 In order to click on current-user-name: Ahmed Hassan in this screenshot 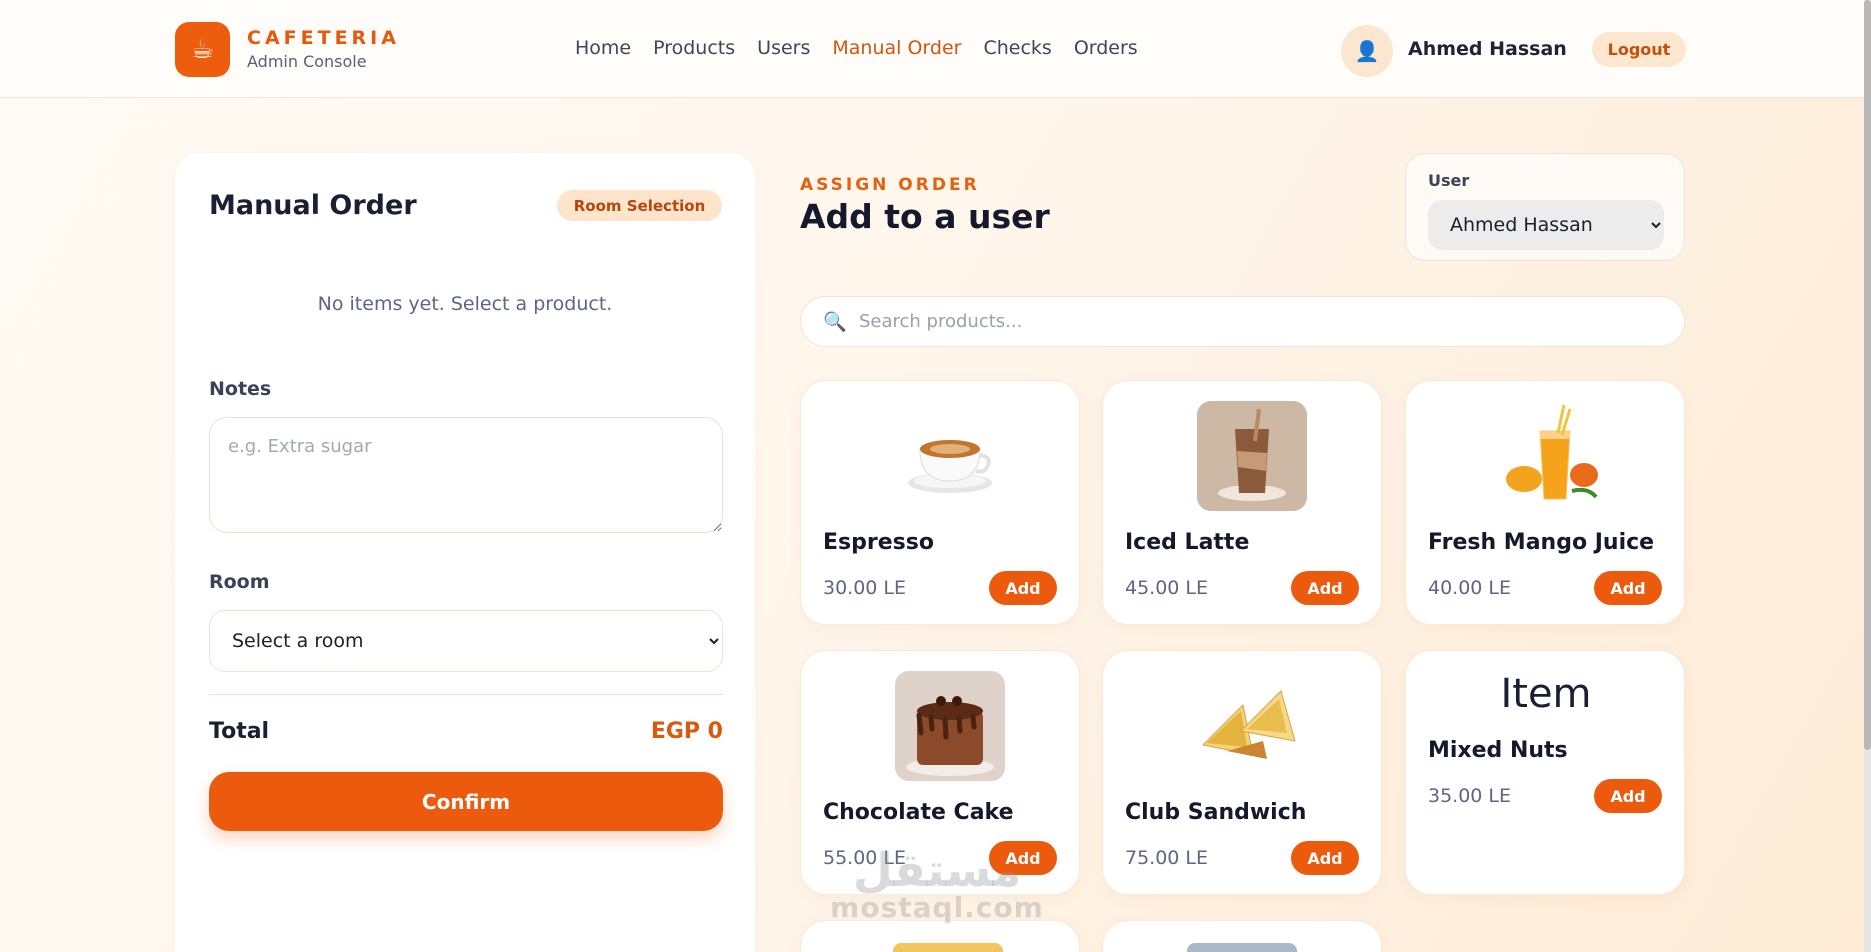, I will do `click(1487, 49)`.